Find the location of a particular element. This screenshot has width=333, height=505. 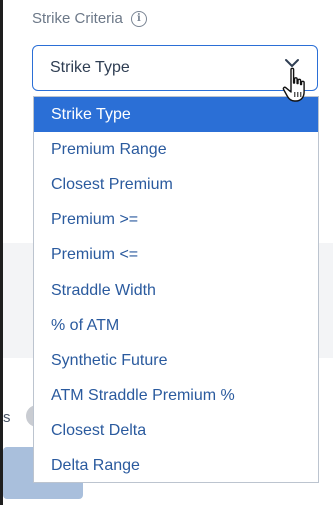

background-partial-label: s is located at coordinates (7, 417).